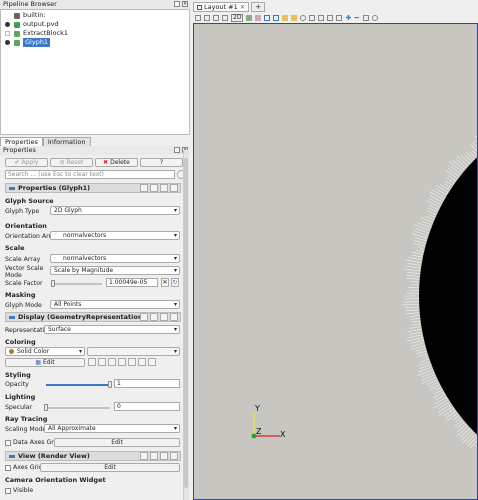 This screenshot has height=500, width=478. Describe the element at coordinates (92, 362) in the screenshot. I see `rescale-icon` at that location.